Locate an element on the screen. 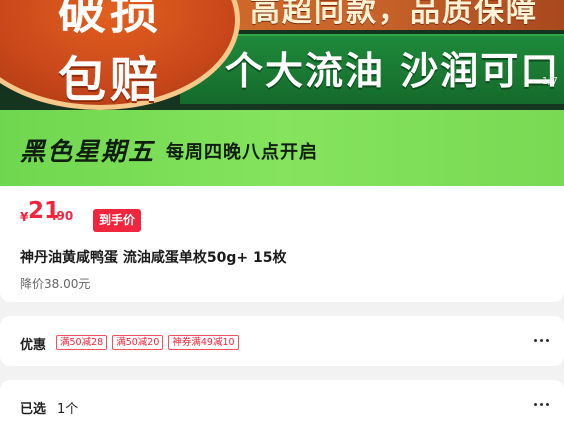 This screenshot has width=564, height=436. banner-top-text: 高超同款，品质保障 is located at coordinates (394, 14).